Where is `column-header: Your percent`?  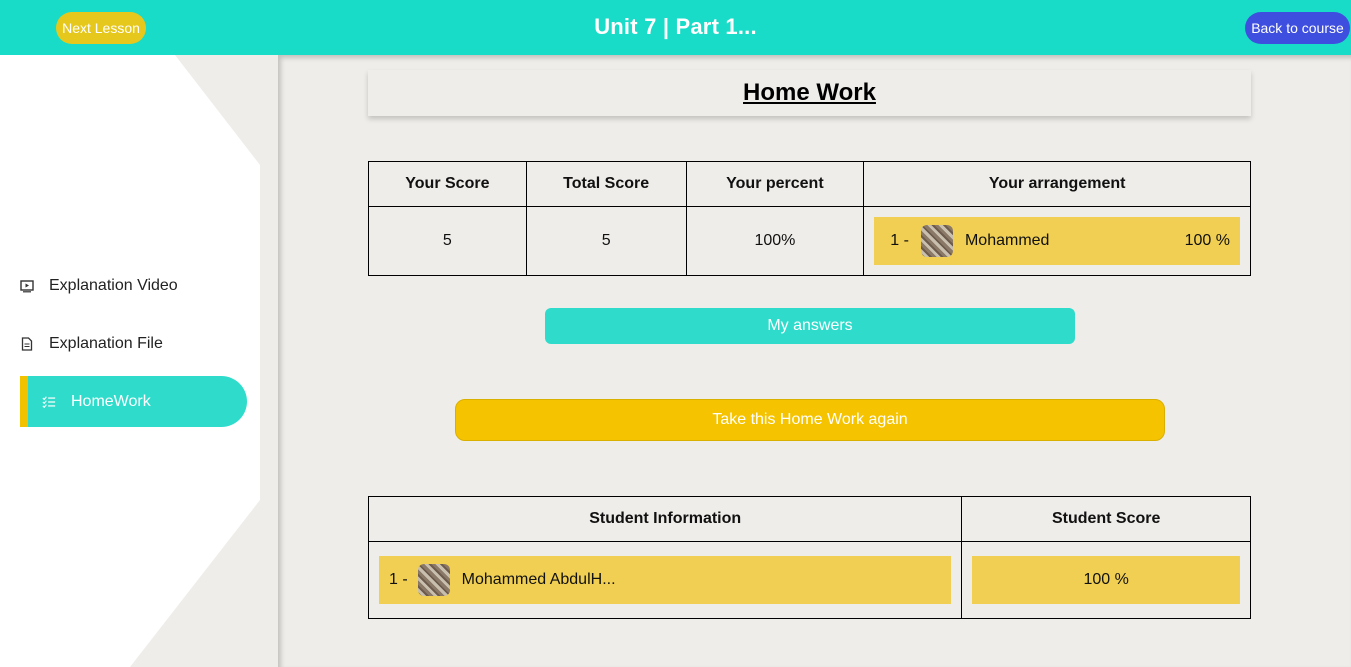 column-header: Your percent is located at coordinates (775, 184).